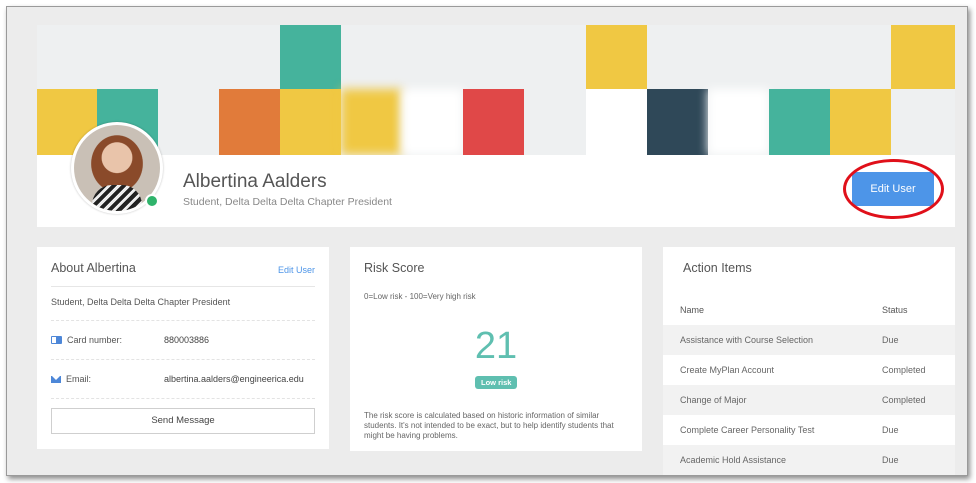 The image size is (976, 483). Describe the element at coordinates (496, 191) in the screenshot. I see `profile-header-bar` at that location.